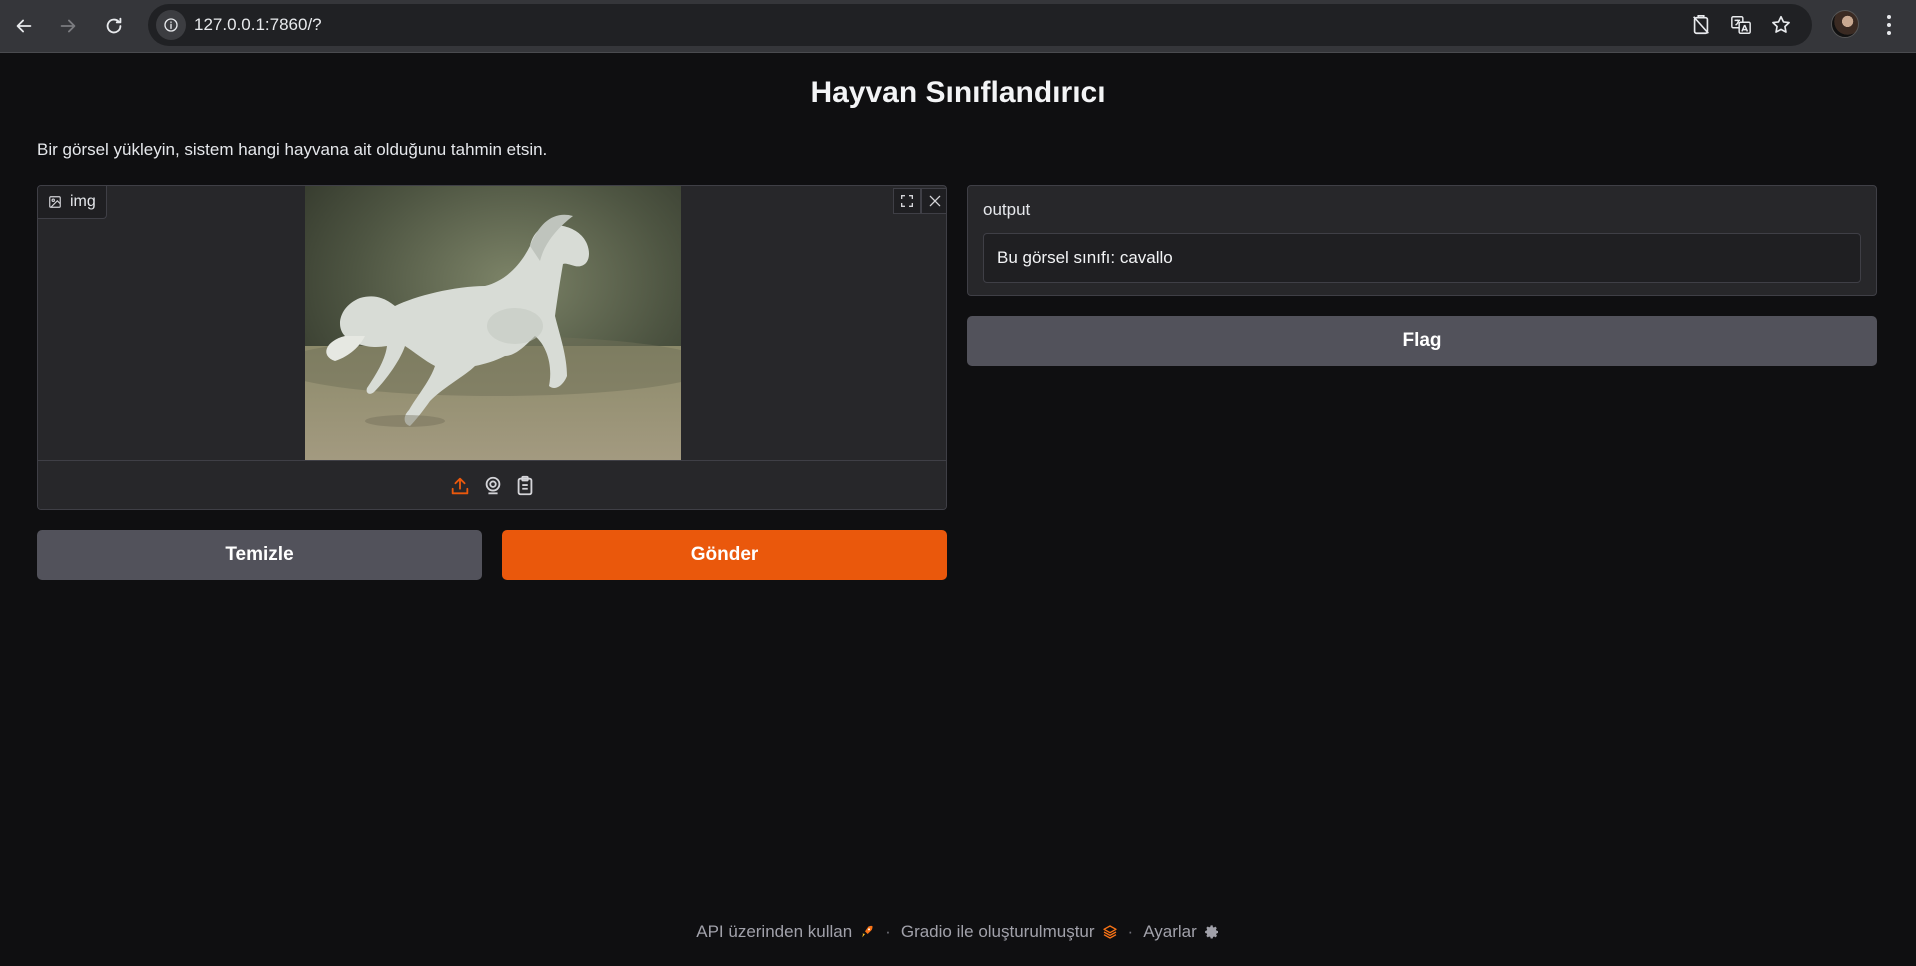 The height and width of the screenshot is (966, 1916). Describe the element at coordinates (1007, 209) in the screenshot. I see `output-label: output` at that location.